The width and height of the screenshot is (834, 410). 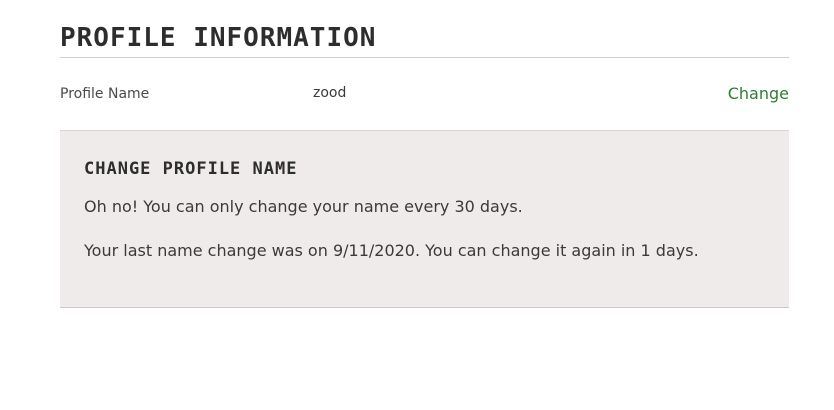 I want to click on change-name-link: Change, so click(x=758, y=93).